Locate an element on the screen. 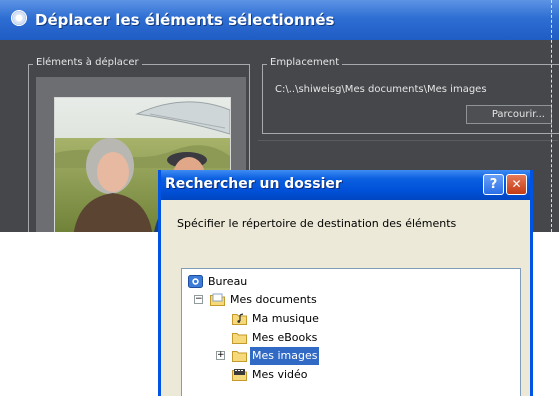 The image size is (559, 396). elements-to-move-label: Eléments à déplacer is located at coordinates (87, 62).